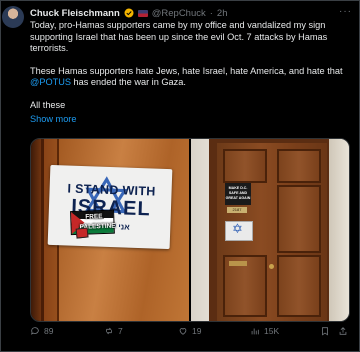 The height and width of the screenshot is (352, 360). I want to click on like-button: 19, so click(189, 331).